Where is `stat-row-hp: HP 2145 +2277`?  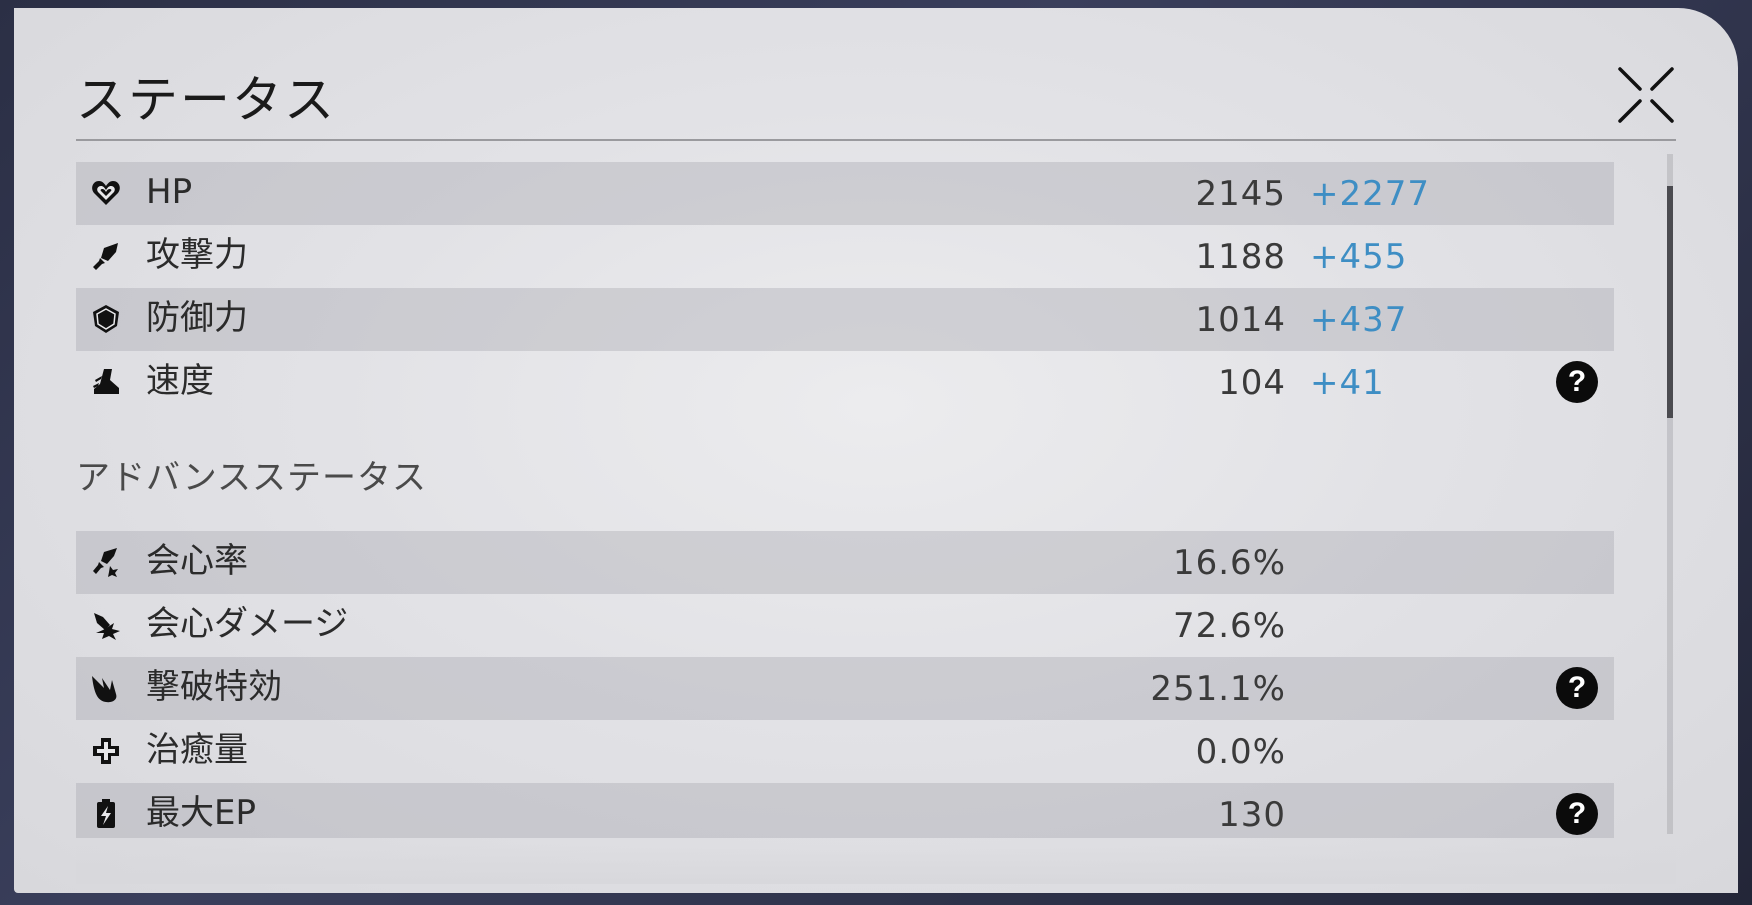
stat-row-hp: HP 2145 +2277 is located at coordinates (845, 193).